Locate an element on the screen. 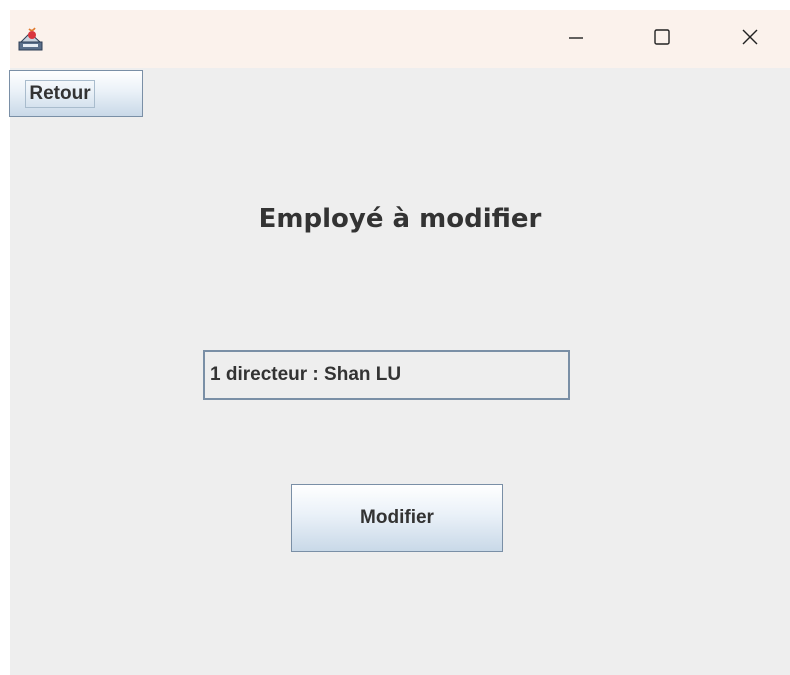 This screenshot has width=790, height=675. back-button-label: Retour is located at coordinates (60, 93).